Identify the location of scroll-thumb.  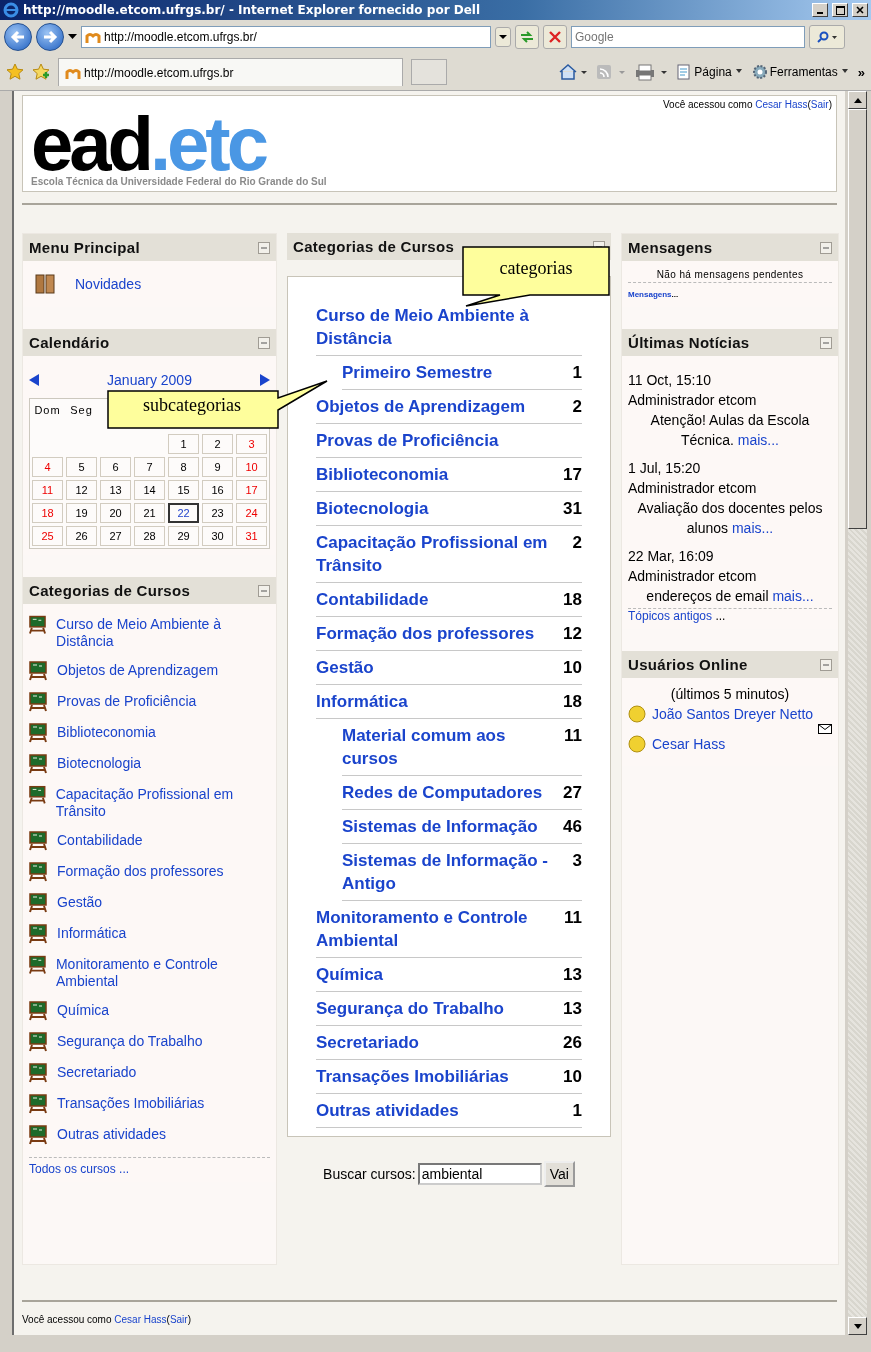
(857, 319).